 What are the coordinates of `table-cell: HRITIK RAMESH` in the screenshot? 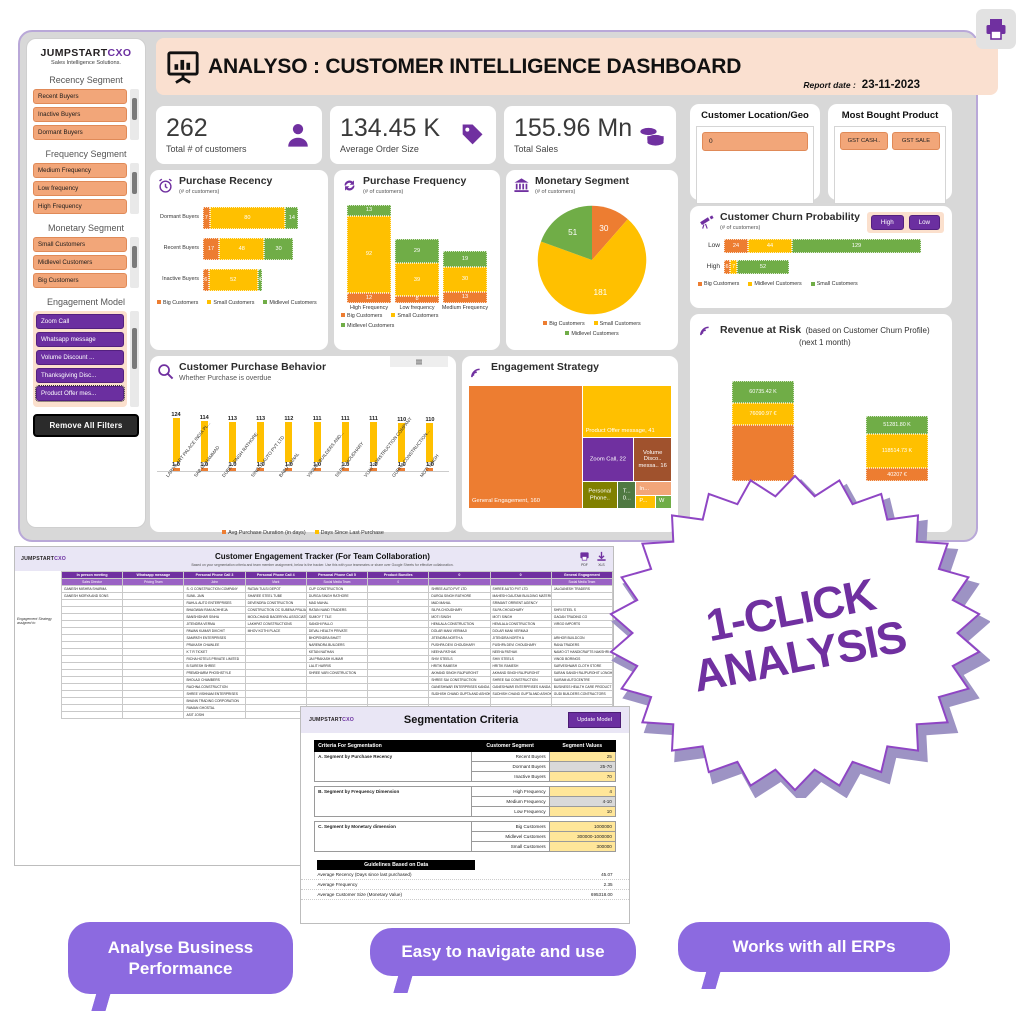 It's located at (459, 666).